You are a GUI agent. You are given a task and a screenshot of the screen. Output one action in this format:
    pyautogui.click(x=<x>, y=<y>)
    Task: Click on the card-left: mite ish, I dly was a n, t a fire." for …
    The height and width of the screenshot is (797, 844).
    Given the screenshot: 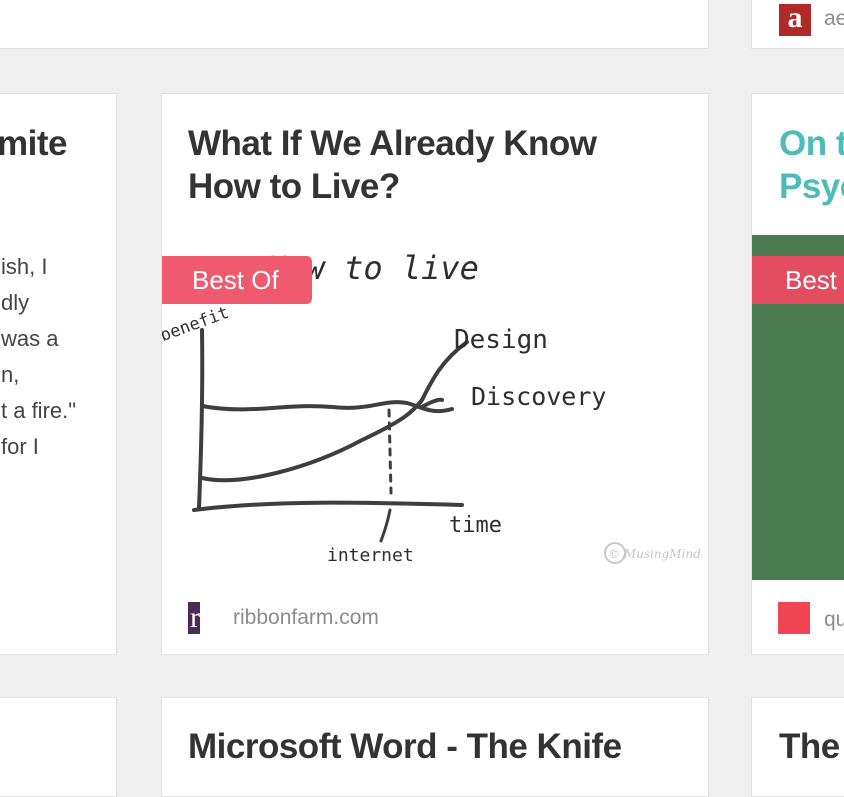 What is the action you would take?
    pyautogui.click(x=58, y=374)
    